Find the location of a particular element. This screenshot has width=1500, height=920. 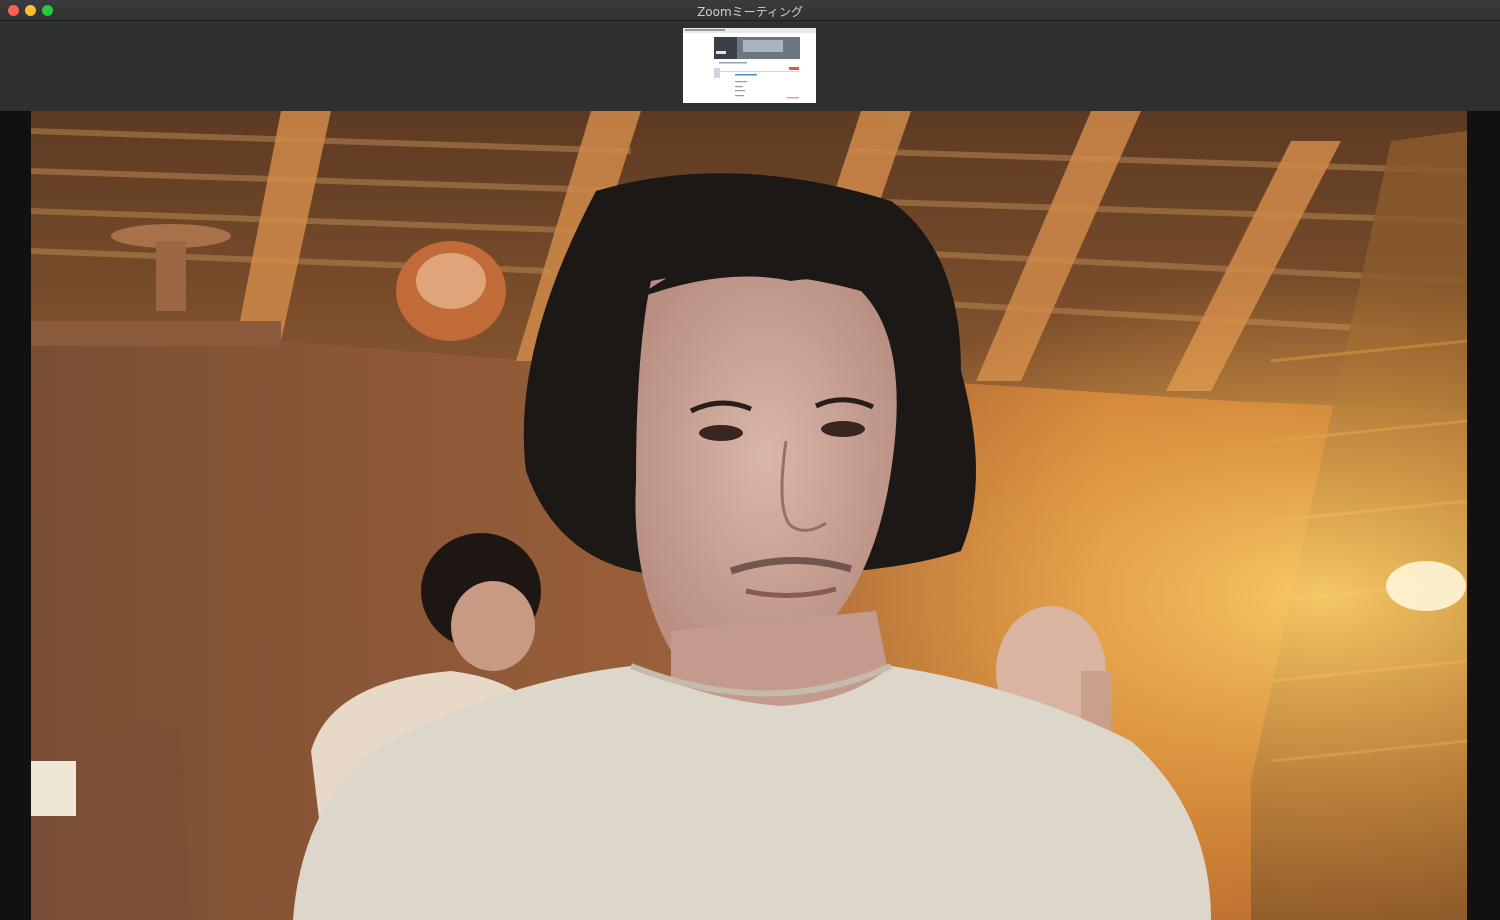

window-title: Zoomミーティング is located at coordinates (750, 12).